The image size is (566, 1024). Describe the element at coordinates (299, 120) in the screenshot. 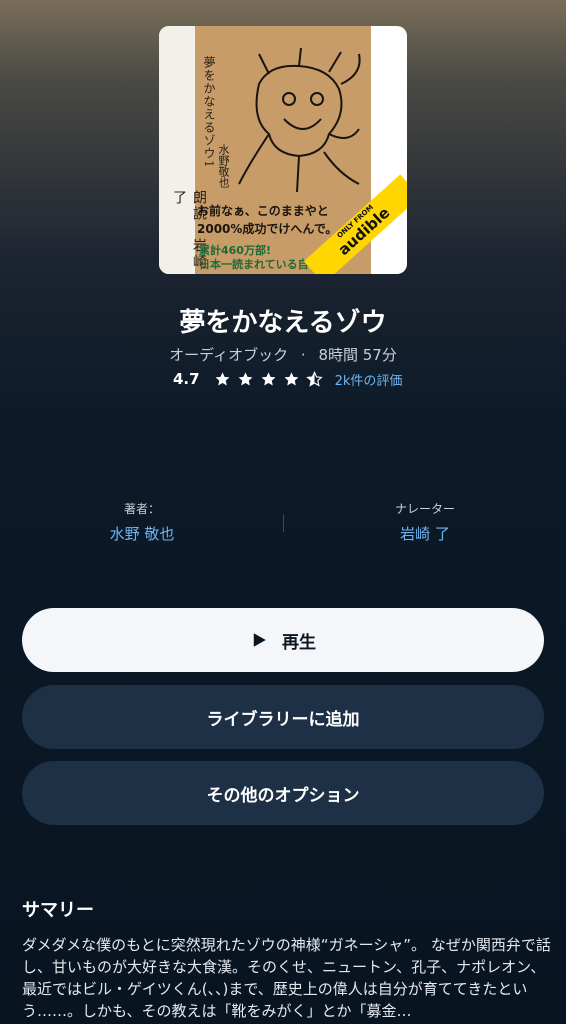

I see `elephant-illustration` at that location.